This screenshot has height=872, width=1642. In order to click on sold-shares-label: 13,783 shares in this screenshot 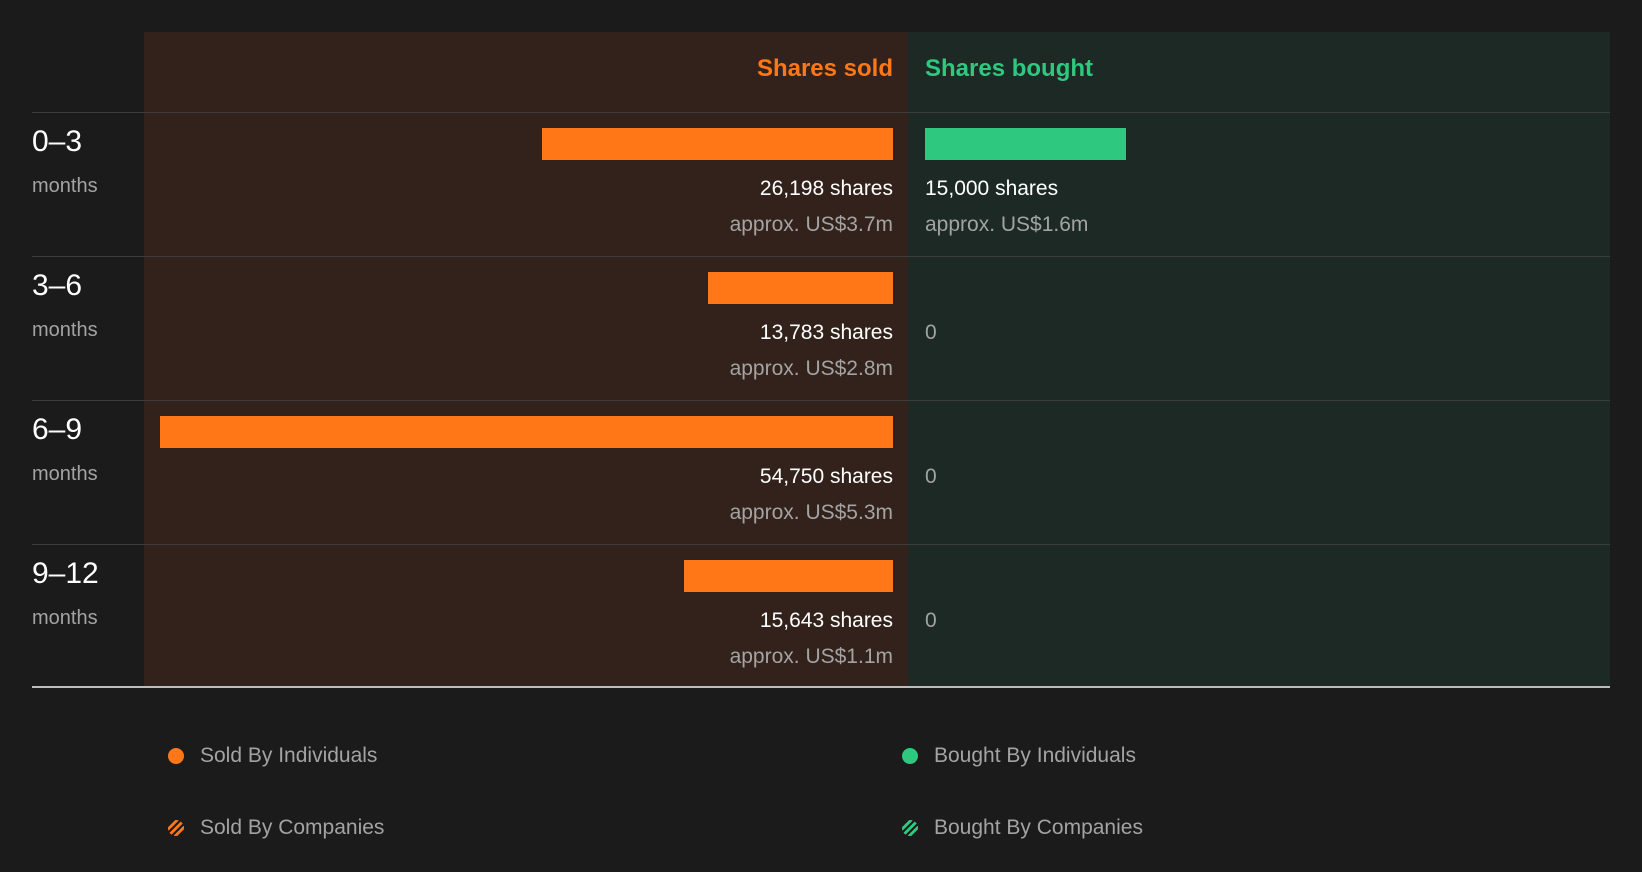, I will do `click(826, 332)`.